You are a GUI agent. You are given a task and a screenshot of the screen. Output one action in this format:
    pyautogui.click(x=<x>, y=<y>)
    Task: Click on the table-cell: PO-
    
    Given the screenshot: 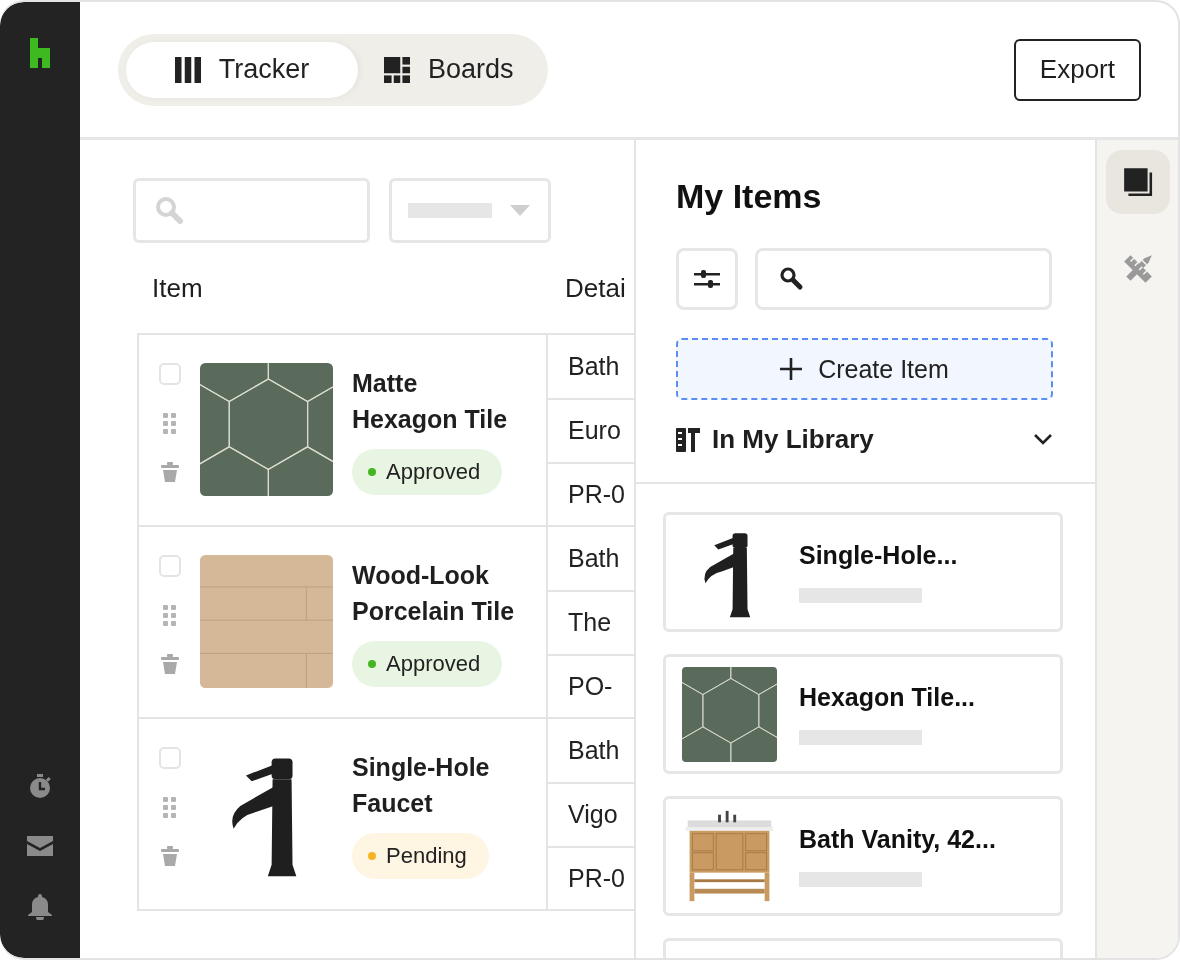 What is the action you would take?
    pyautogui.click(x=591, y=685)
    